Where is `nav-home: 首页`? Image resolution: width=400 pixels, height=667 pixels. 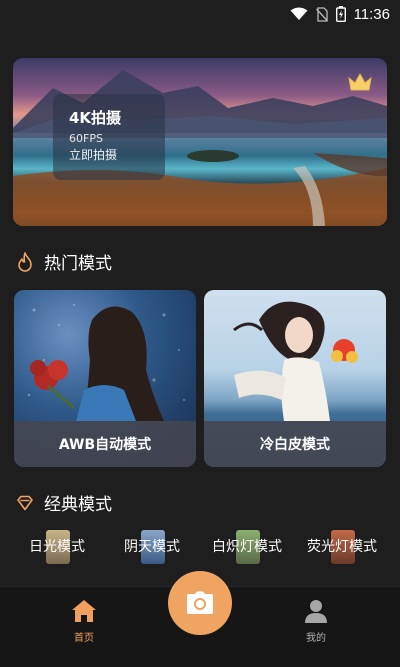
nav-home: 首页 is located at coordinates (84, 621).